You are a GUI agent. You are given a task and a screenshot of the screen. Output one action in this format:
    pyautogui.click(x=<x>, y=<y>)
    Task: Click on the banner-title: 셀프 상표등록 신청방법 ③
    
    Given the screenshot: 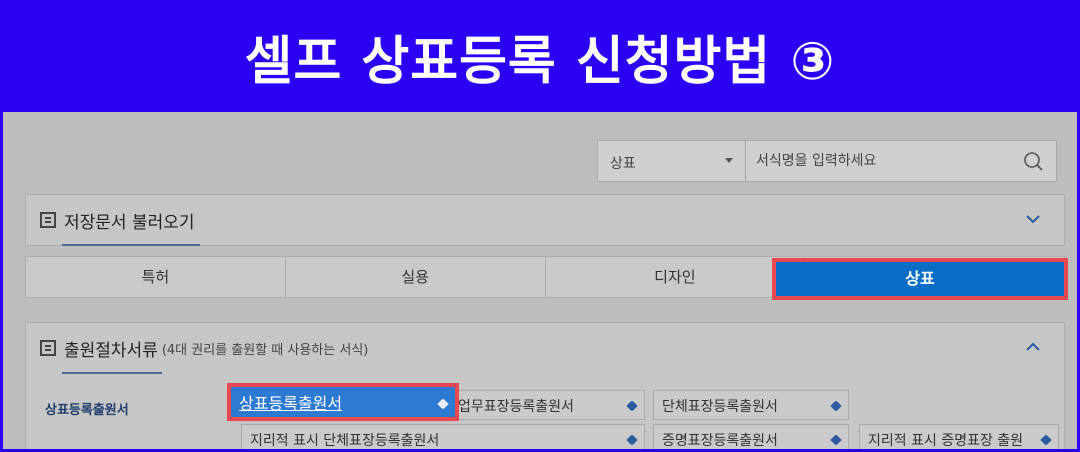 What is the action you would take?
    pyautogui.click(x=540, y=61)
    